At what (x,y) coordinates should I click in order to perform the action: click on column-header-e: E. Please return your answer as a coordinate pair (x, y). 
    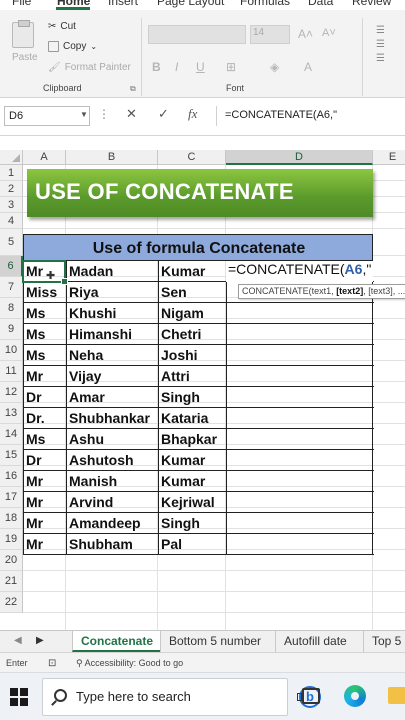
    Looking at the image, I should click on (389, 157).